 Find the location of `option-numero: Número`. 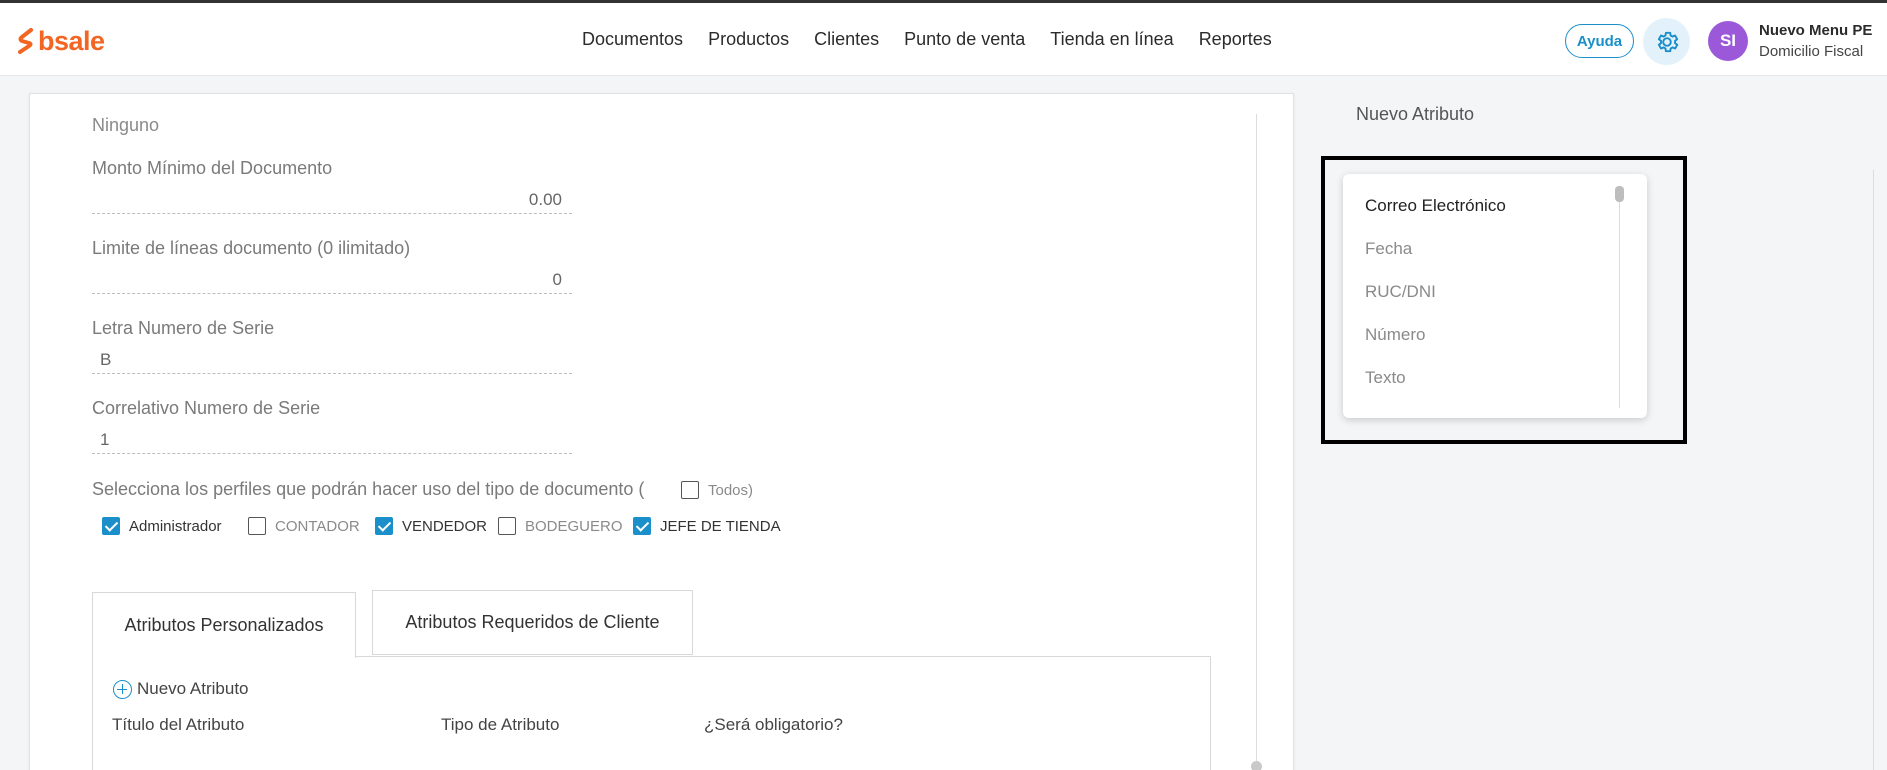

option-numero: Número is located at coordinates (1395, 335).